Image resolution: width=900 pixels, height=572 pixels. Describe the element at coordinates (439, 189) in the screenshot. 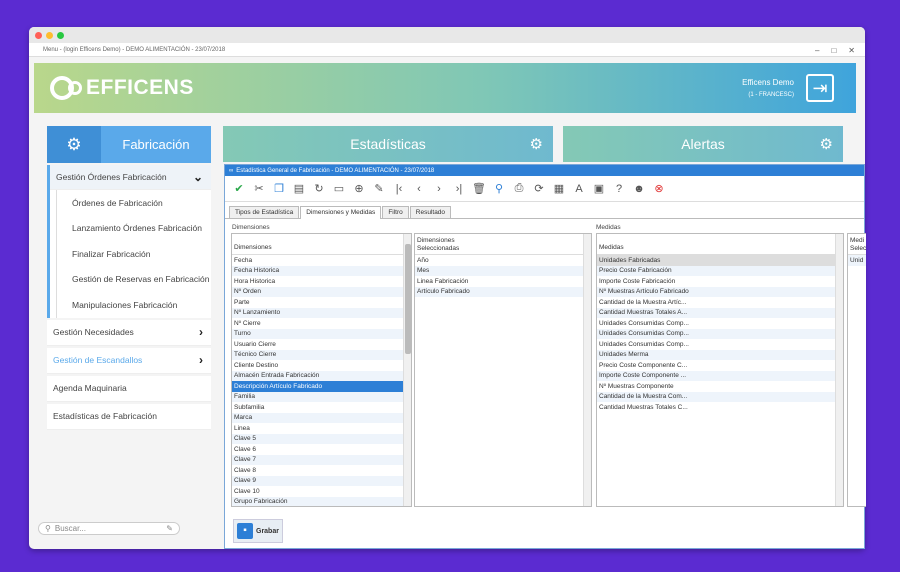

I see `next-icon: ›` at that location.